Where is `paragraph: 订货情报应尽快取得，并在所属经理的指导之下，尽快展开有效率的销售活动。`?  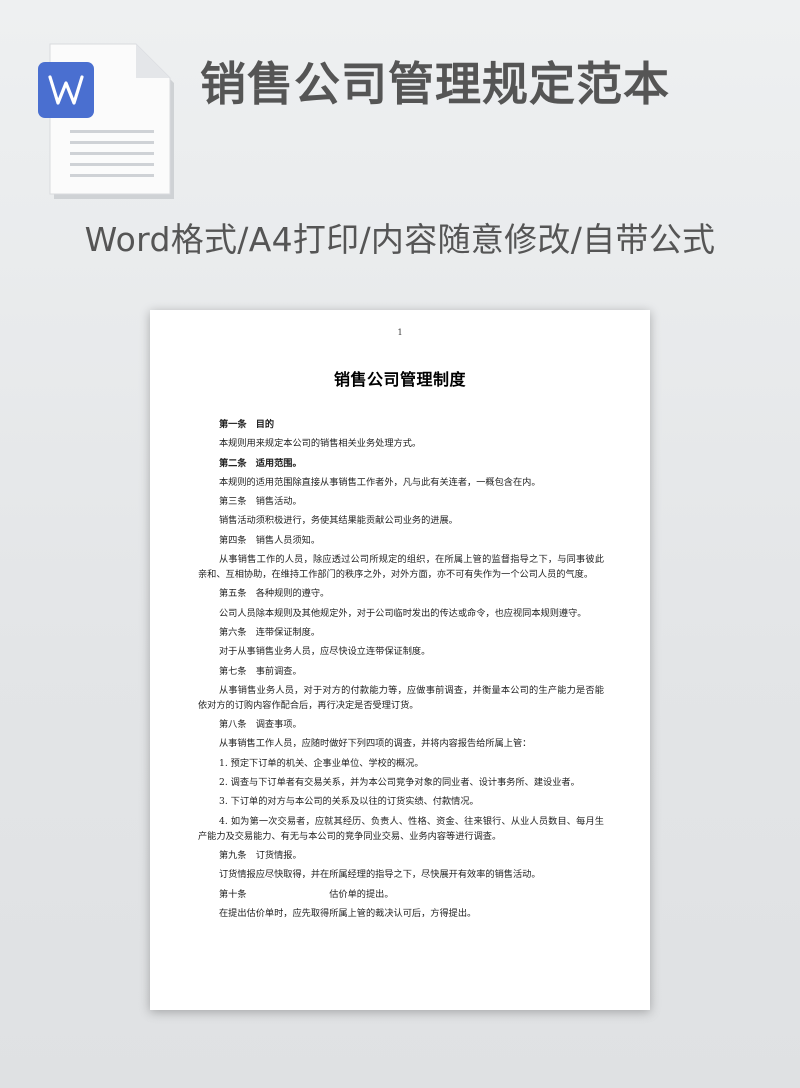 paragraph: 订货情报应尽快取得，并在所属经理的指导之下，尽快展开有效率的销售活动。 is located at coordinates (380, 875).